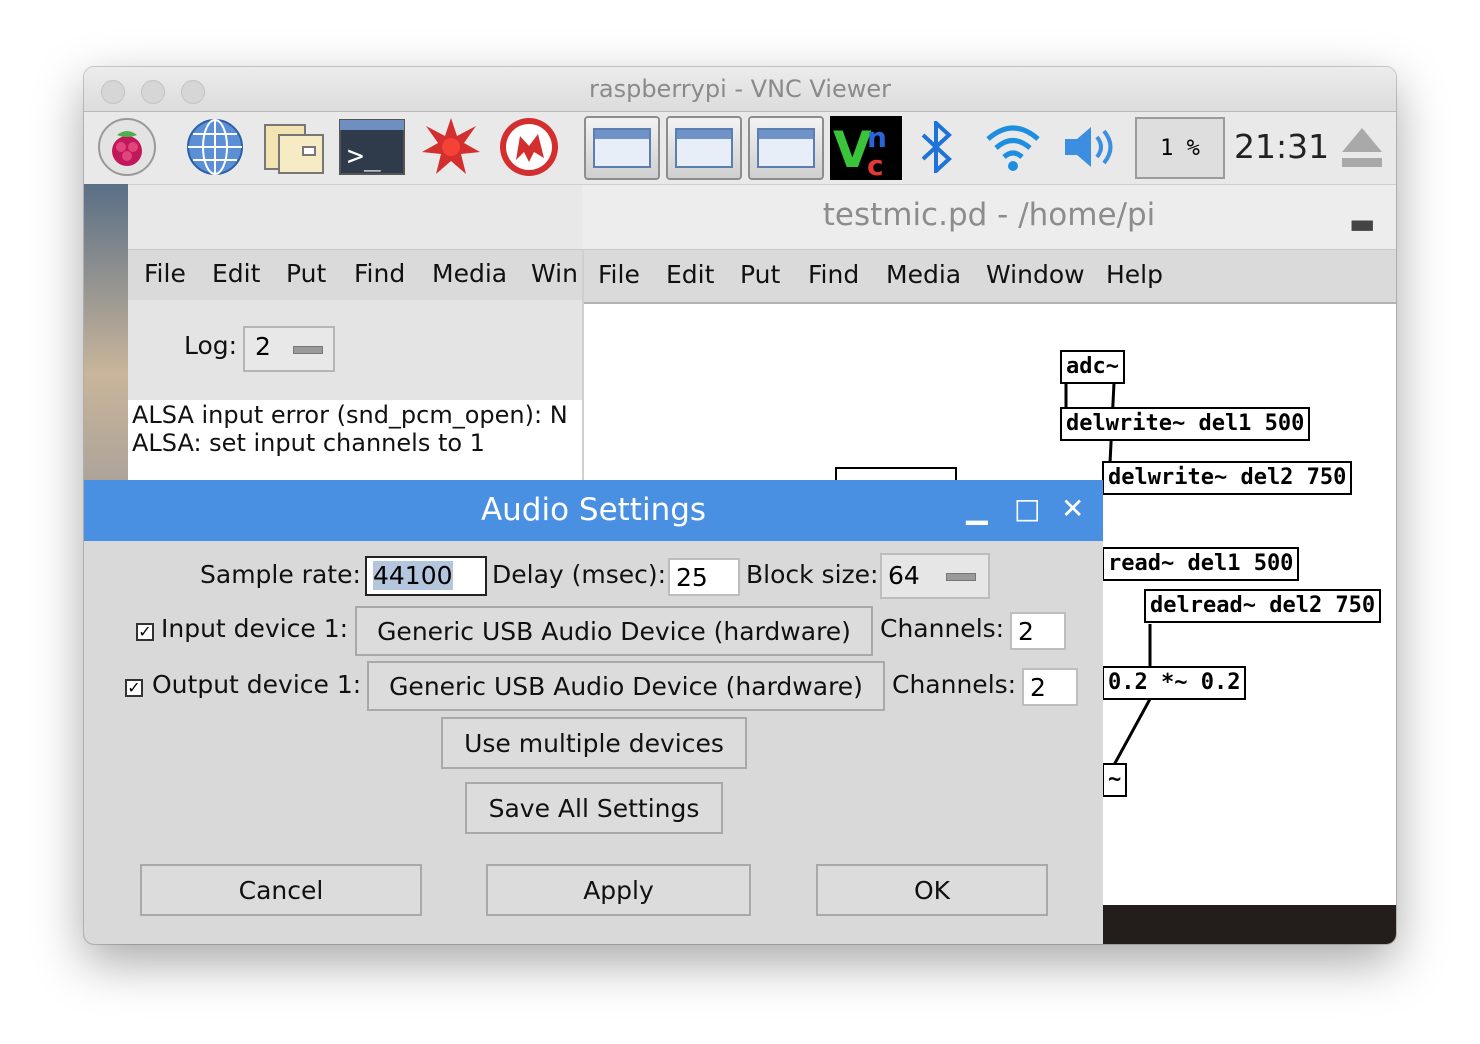  I want to click on dropdown-icon, so click(961, 577).